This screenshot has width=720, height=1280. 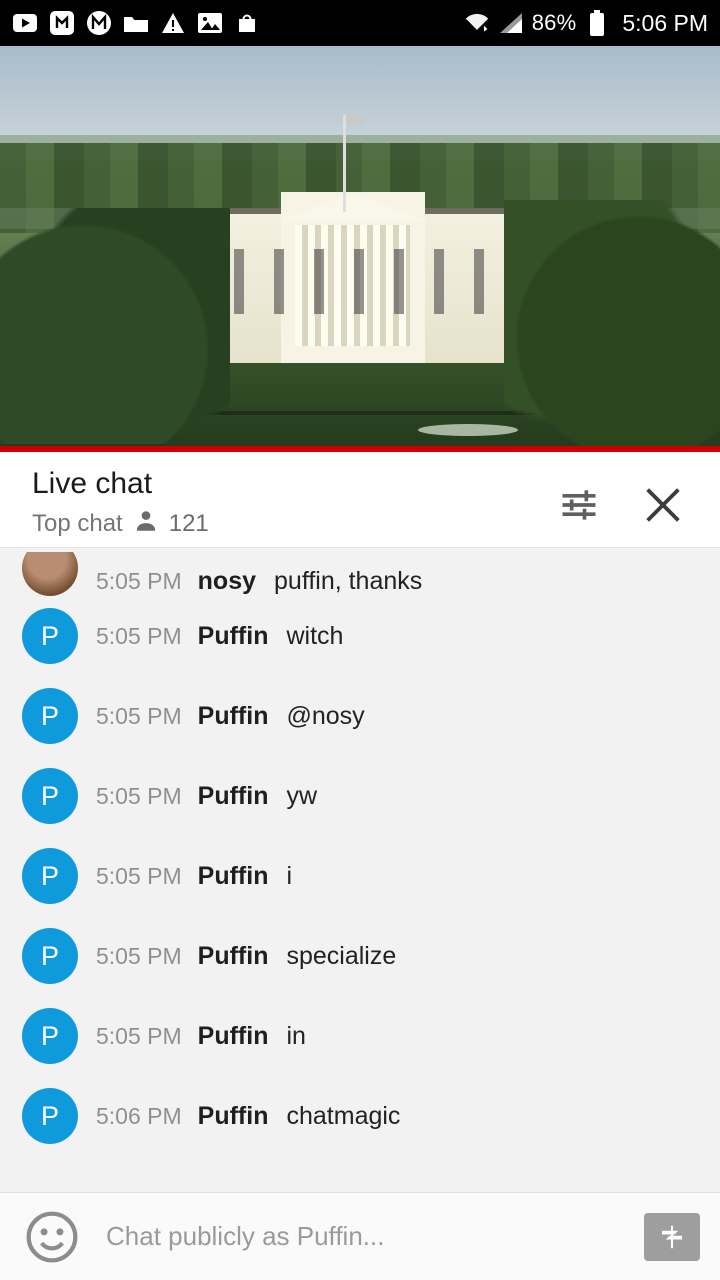 I want to click on list-item: 5:05 PM nosy puffin, thanks, so click(x=360, y=574).